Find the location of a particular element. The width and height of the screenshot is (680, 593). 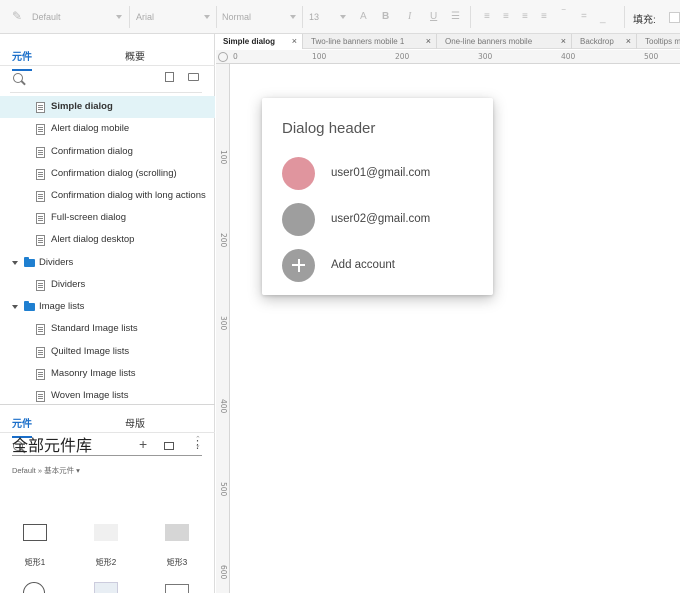

font-weight-select: Normal is located at coordinates (259, 17).